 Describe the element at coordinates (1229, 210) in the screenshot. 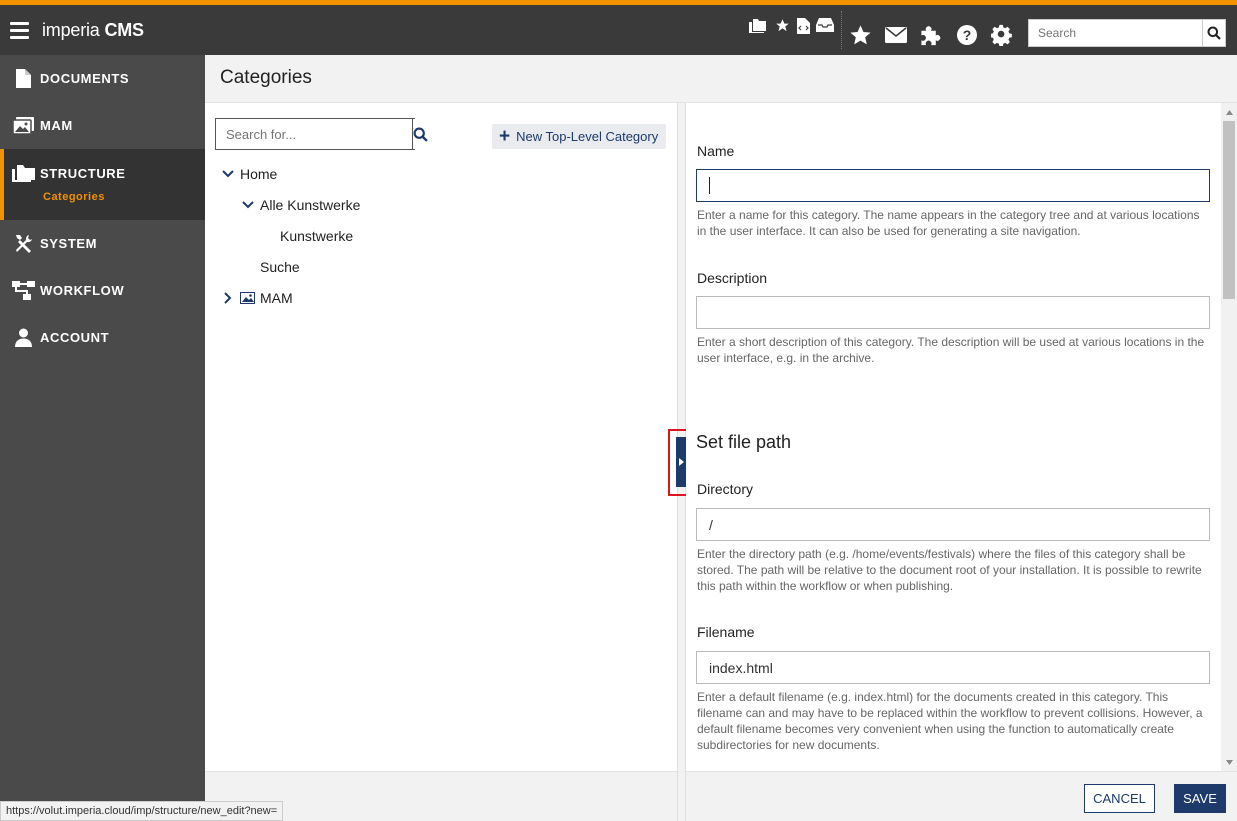

I see `scrollbar-thumb` at that location.